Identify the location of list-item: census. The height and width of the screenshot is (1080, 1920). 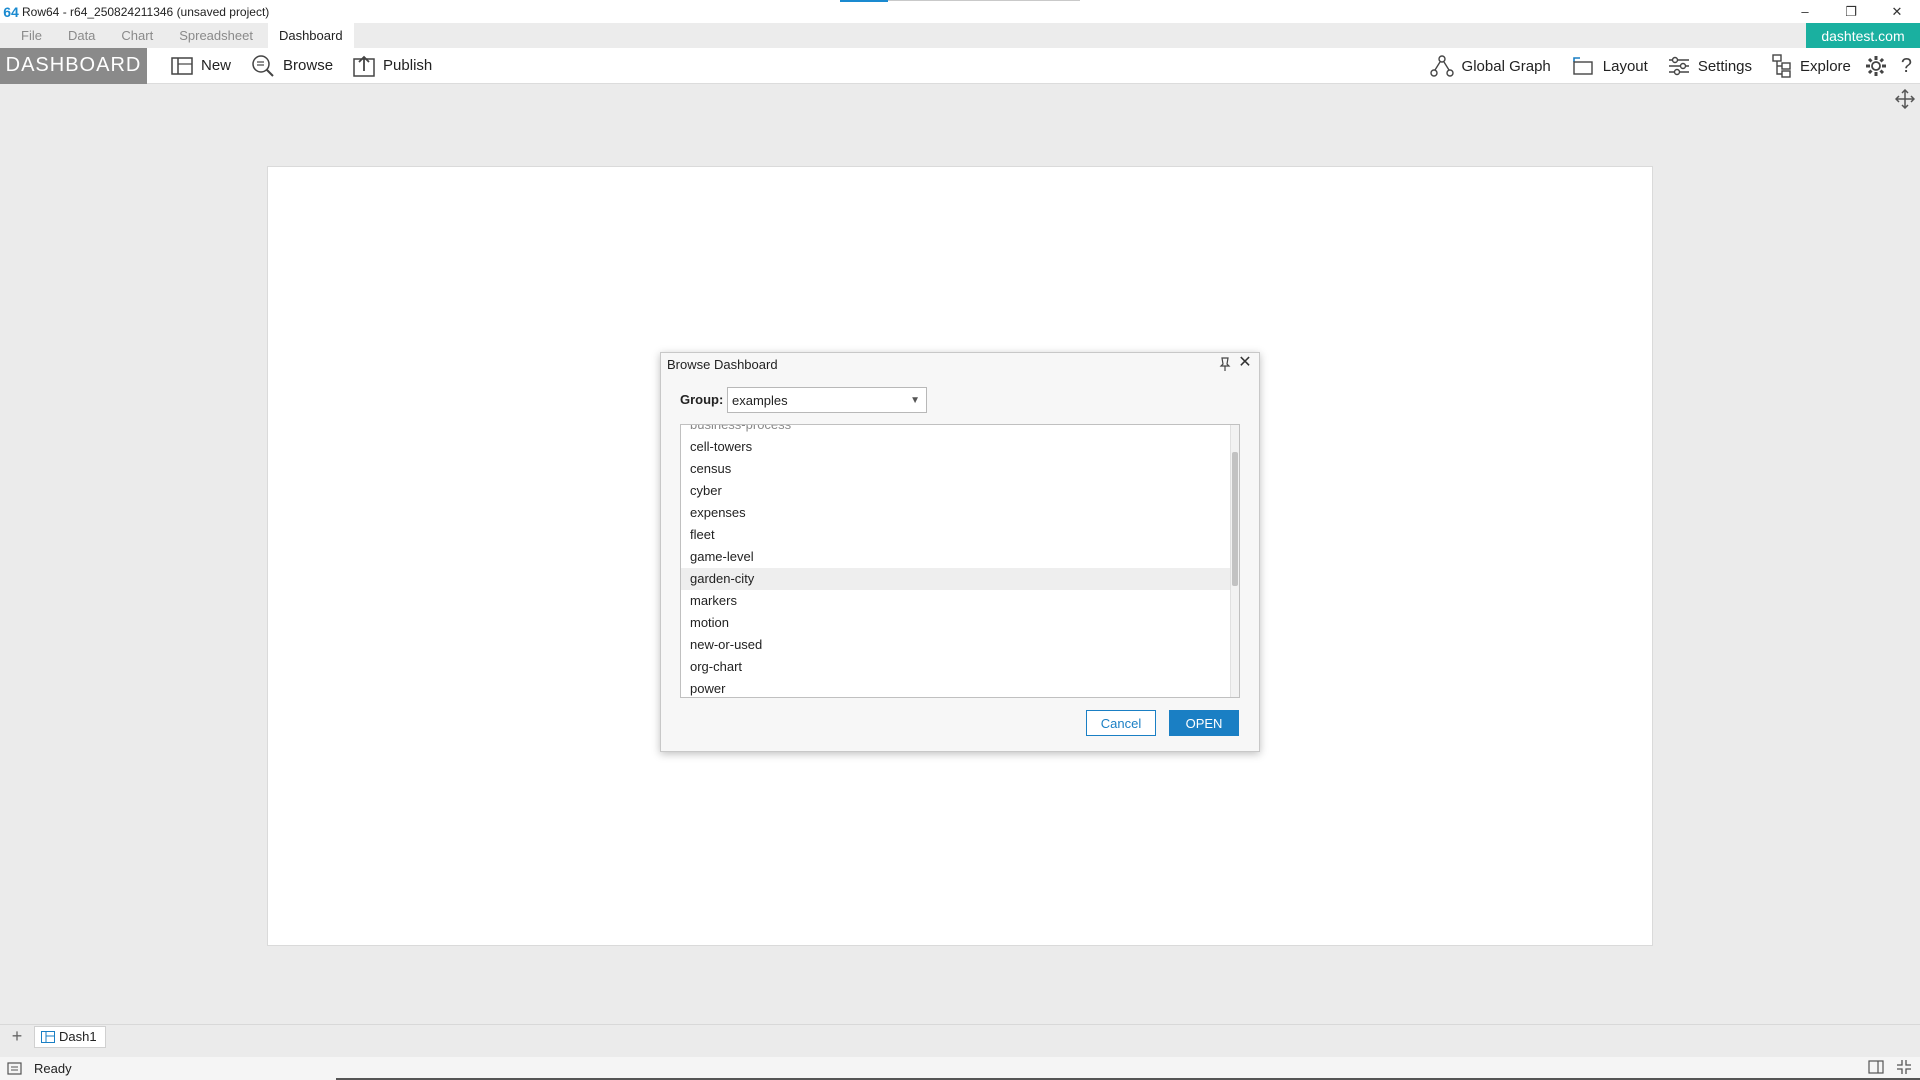
(956, 469).